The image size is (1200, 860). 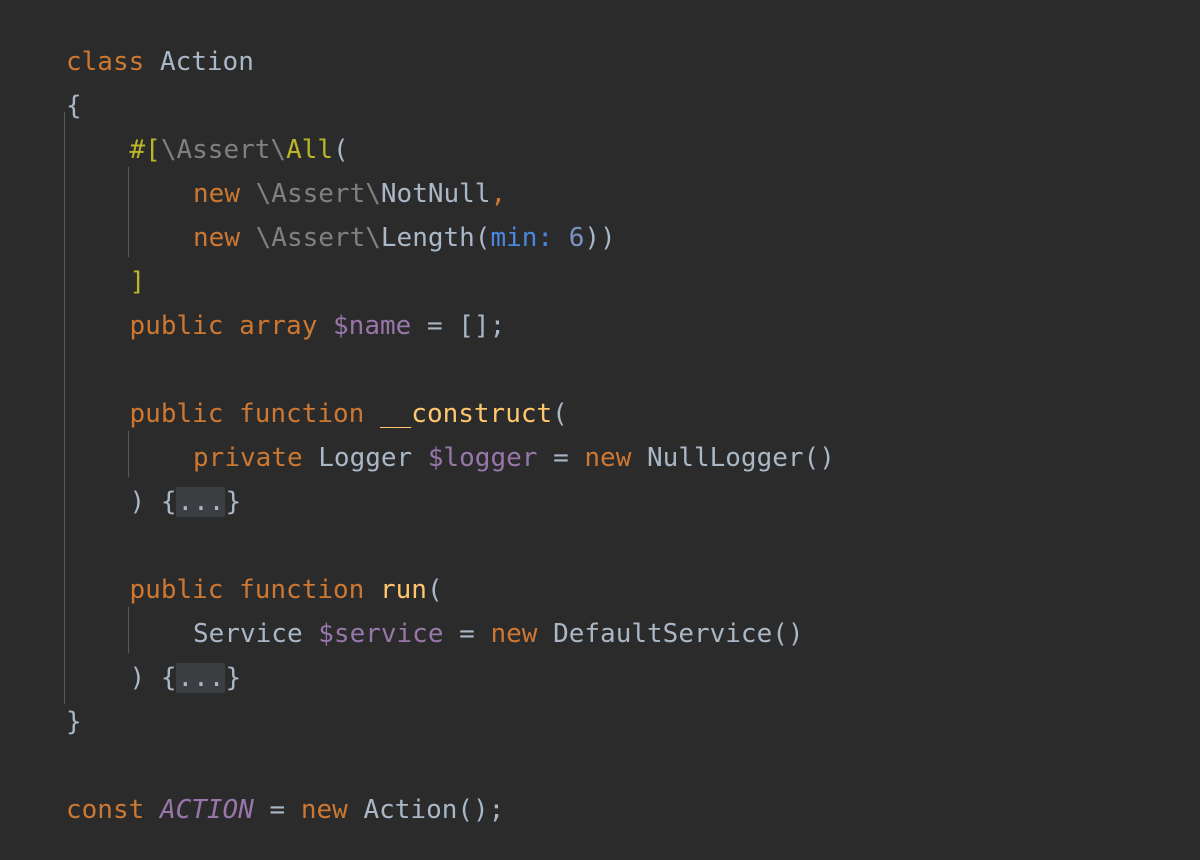 I want to click on token-text: )), so click(x=600, y=238).